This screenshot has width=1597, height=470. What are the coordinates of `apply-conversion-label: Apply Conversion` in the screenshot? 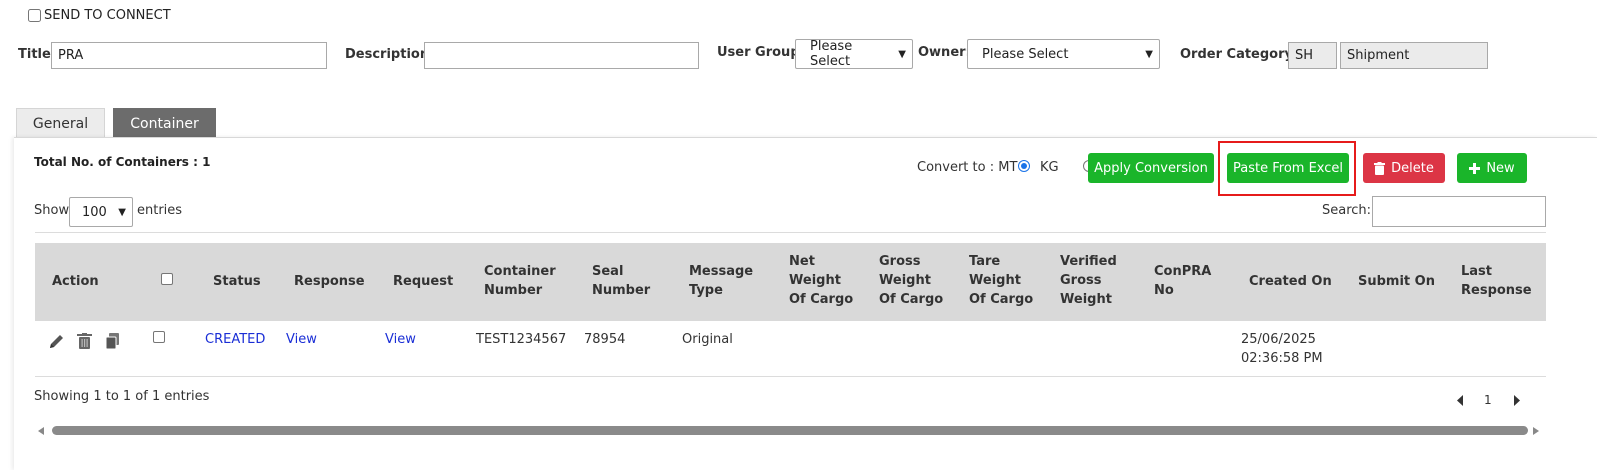 It's located at (1151, 168).